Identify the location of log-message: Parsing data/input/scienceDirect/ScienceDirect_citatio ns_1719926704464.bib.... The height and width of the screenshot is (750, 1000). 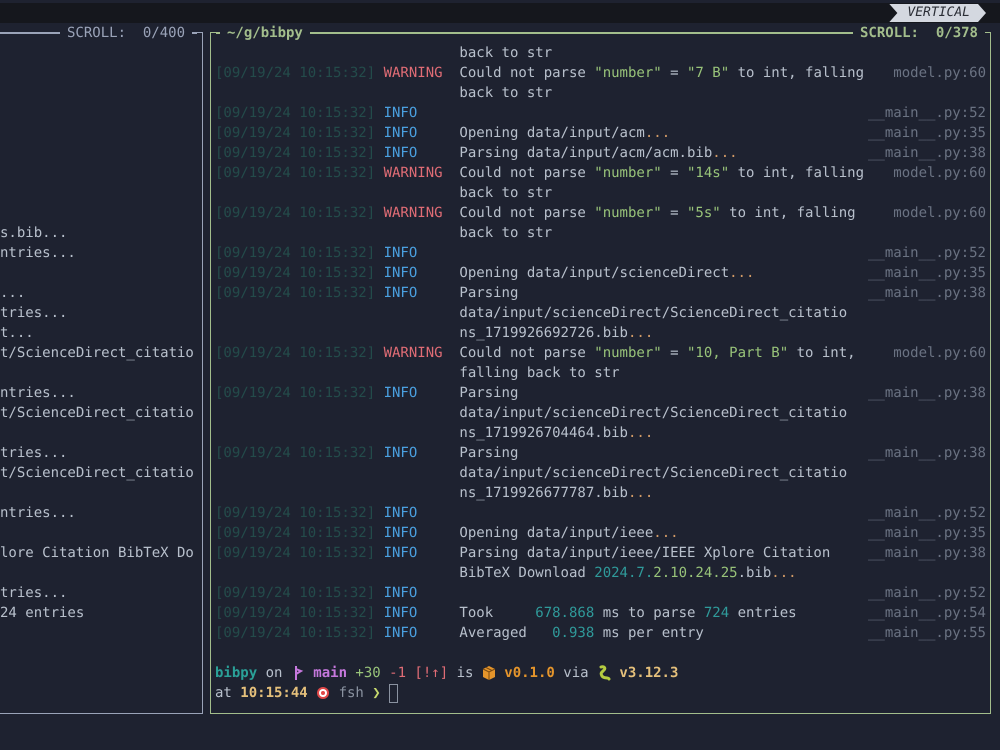
(653, 413).